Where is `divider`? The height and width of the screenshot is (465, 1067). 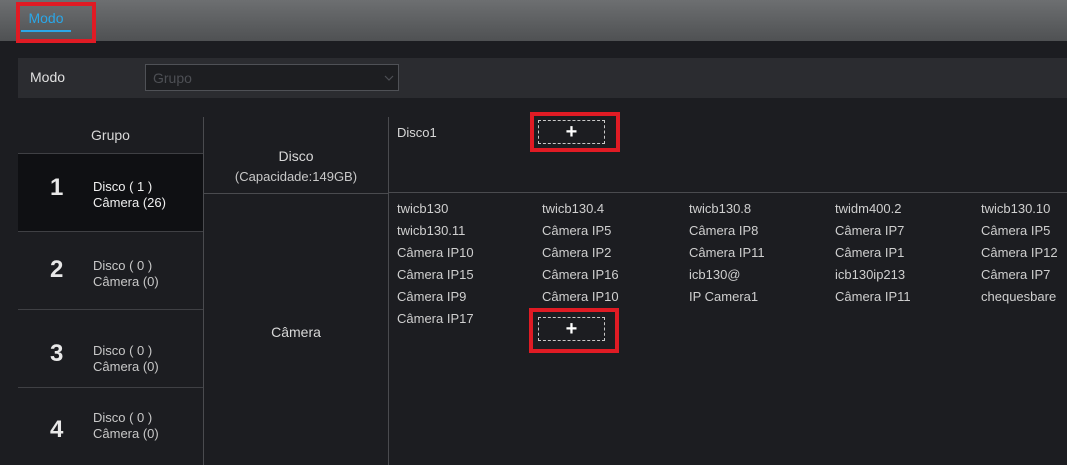
divider is located at coordinates (728, 192).